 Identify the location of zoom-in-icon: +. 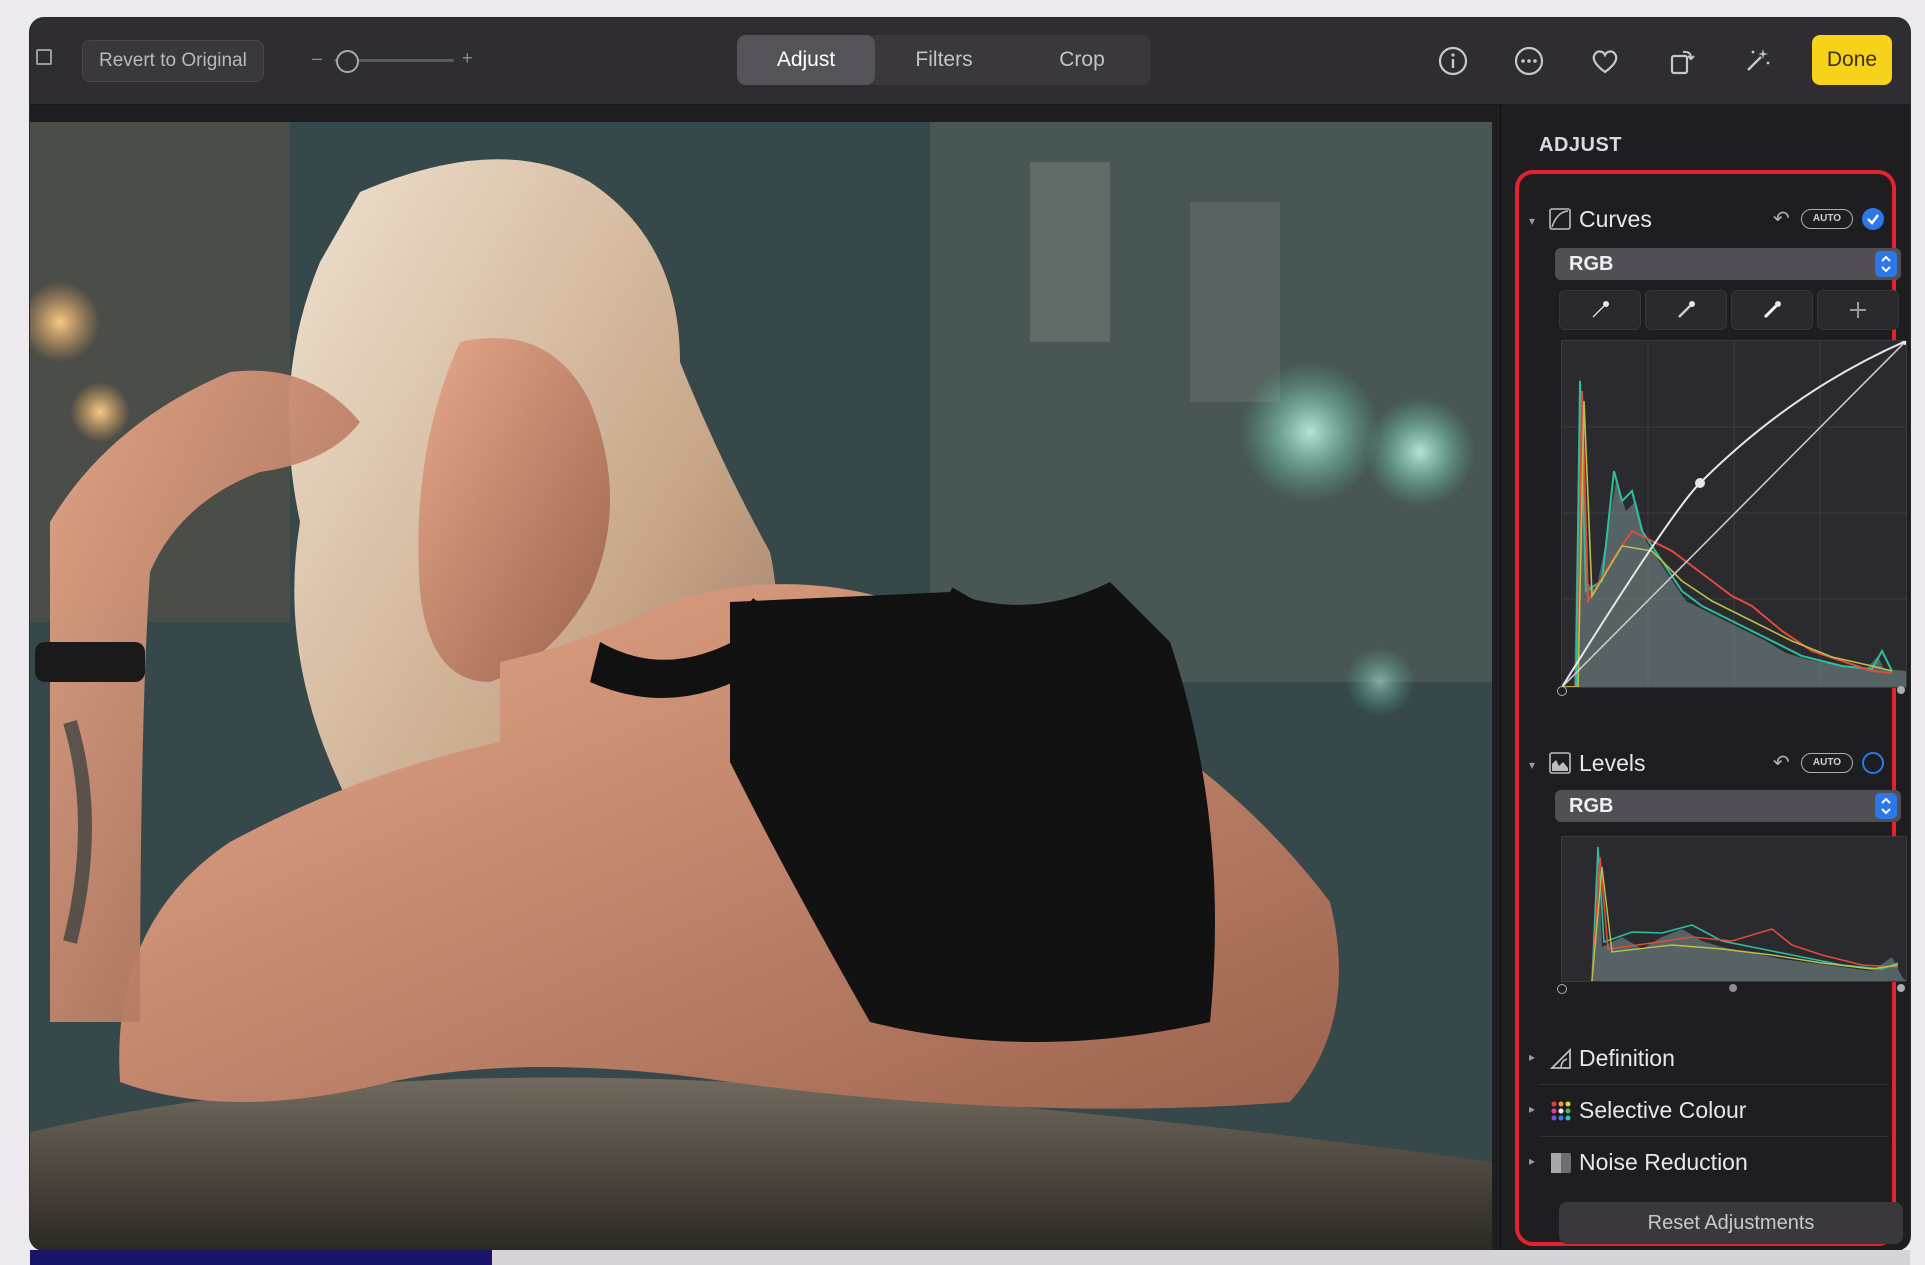
(467, 58).